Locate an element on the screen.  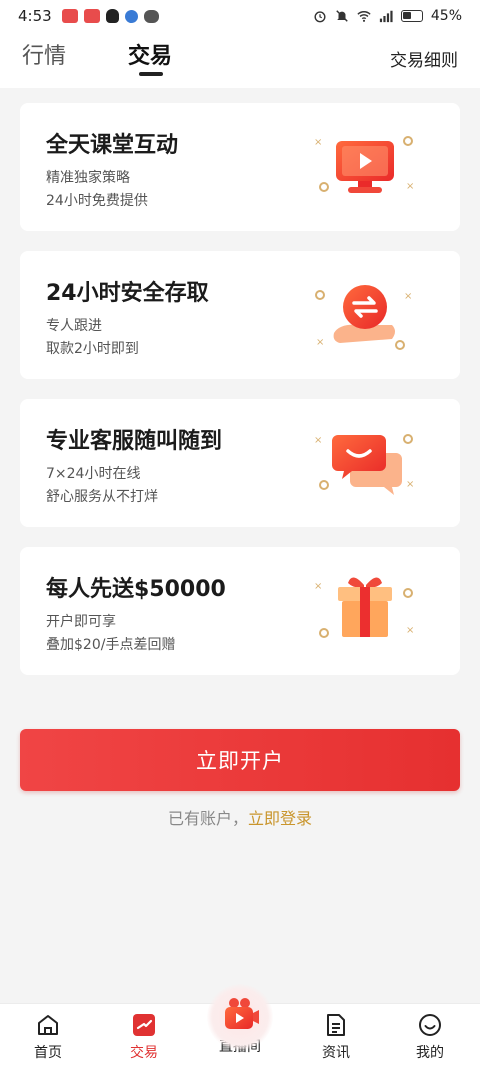
browser-notification-icon is located at coordinates (131, 16).